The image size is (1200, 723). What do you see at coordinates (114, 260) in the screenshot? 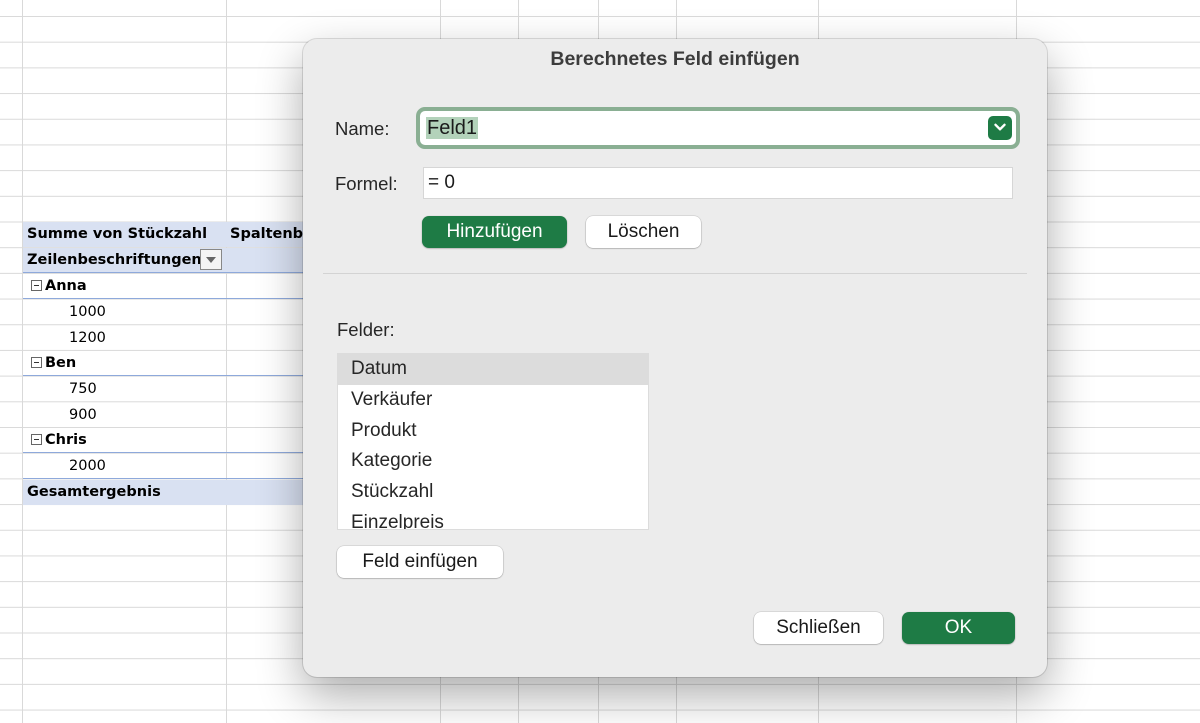
I see `pivot-row-labels-header: Zeilenbeschriftungen` at bounding box center [114, 260].